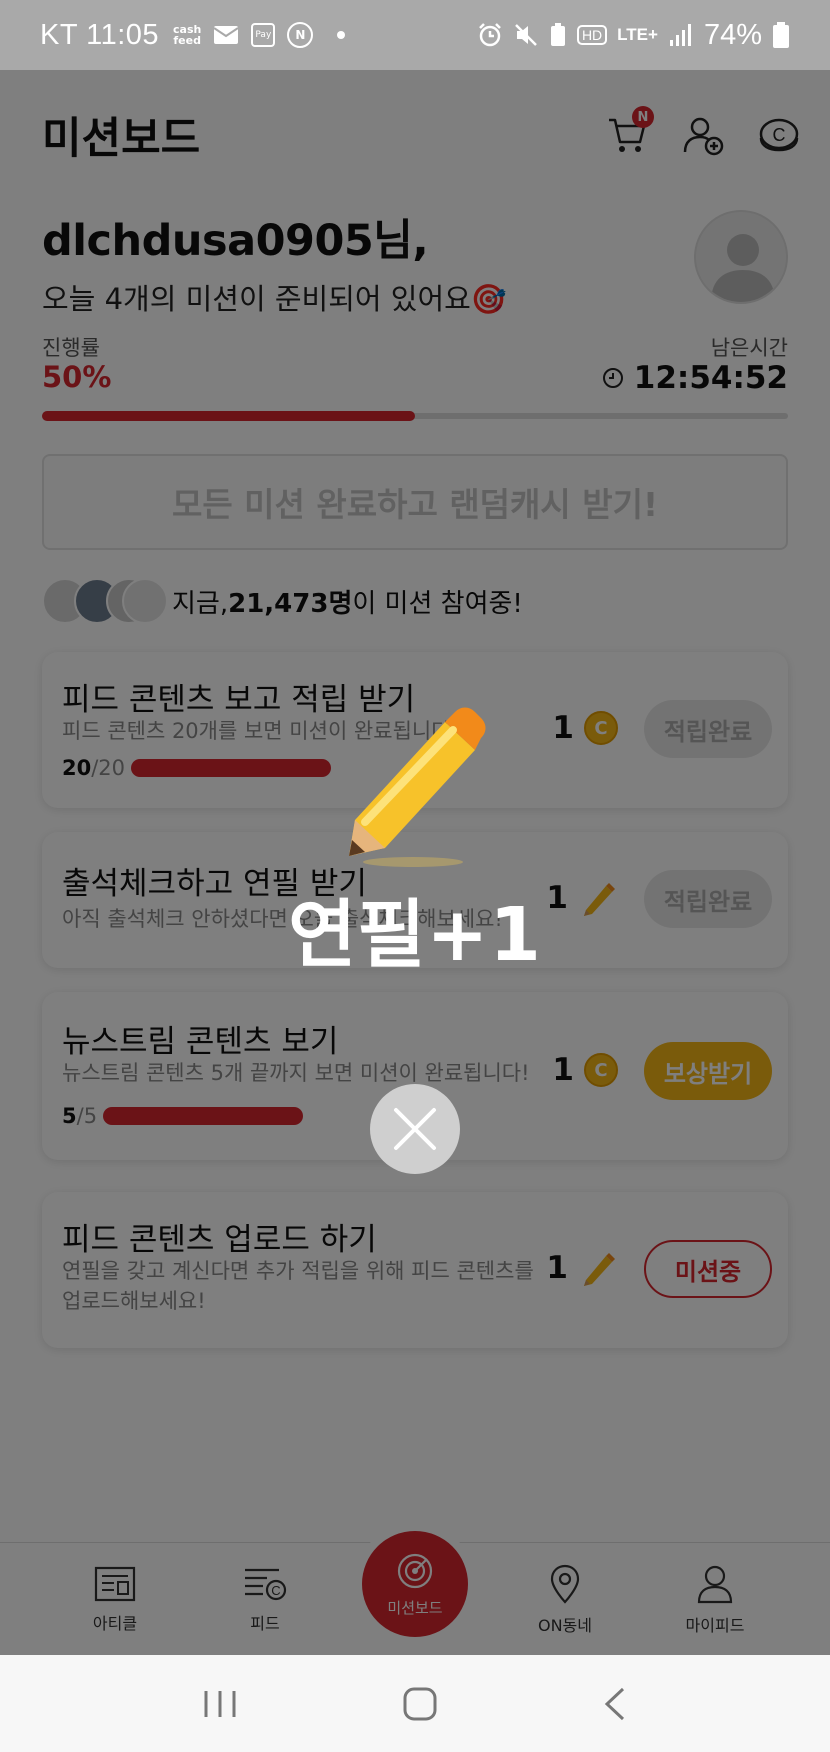 This screenshot has width=830, height=1752. Describe the element at coordinates (220, 1704) in the screenshot. I see `recent-apps-icon` at that location.